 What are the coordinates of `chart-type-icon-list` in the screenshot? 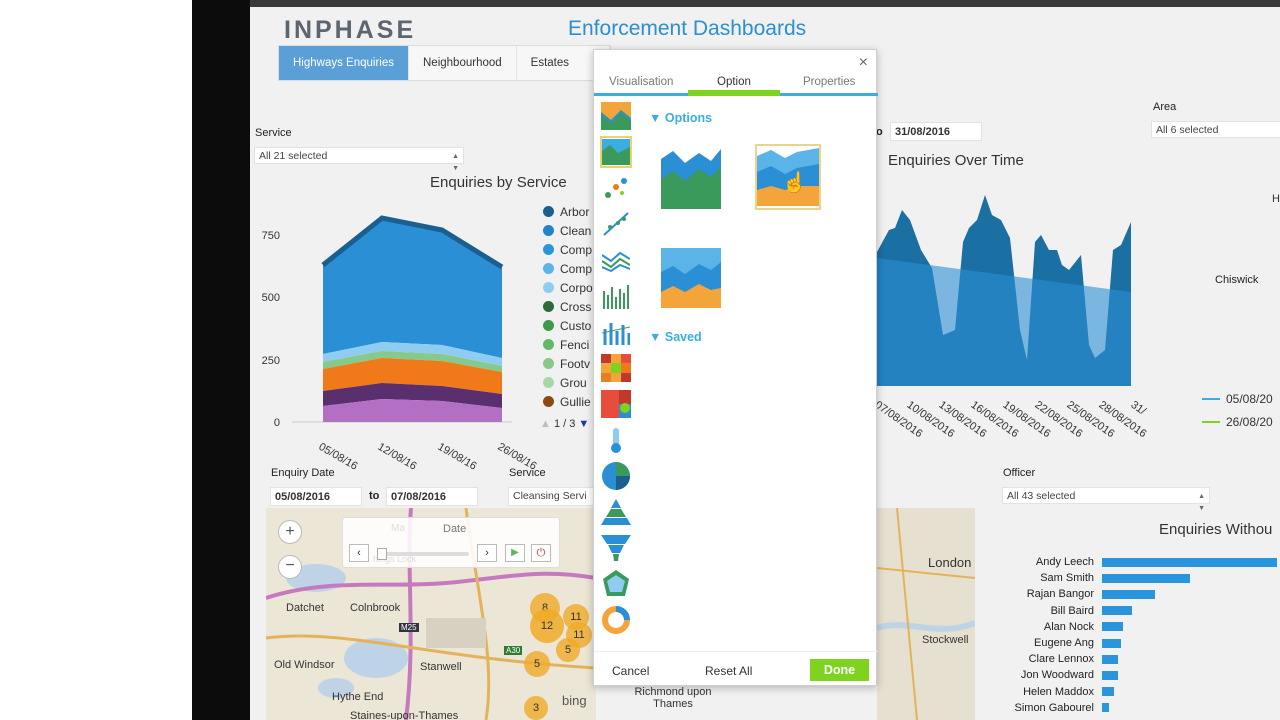 It's located at (617, 370).